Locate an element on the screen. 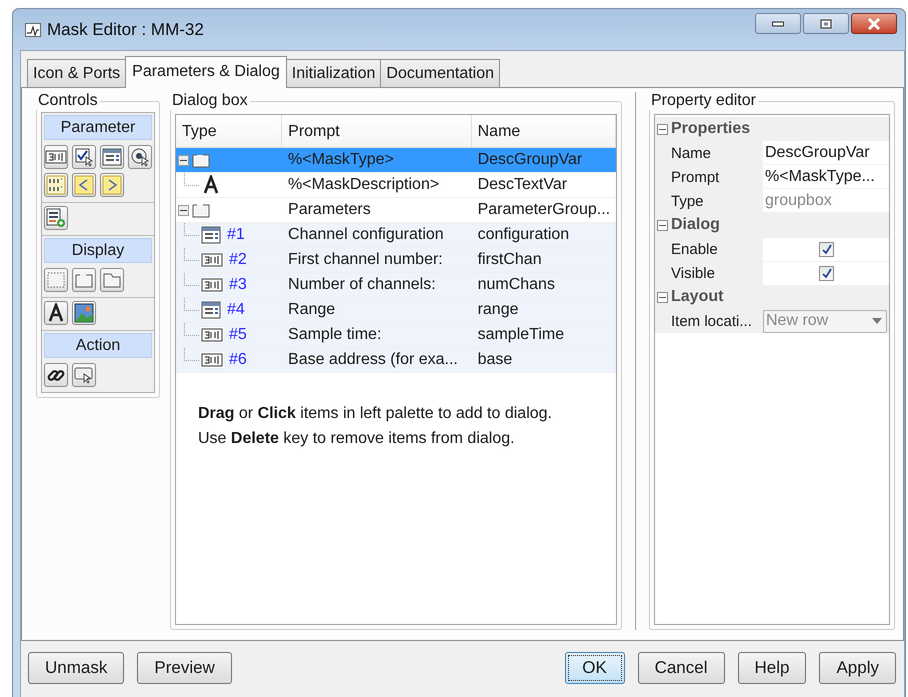 The height and width of the screenshot is (697, 908). name-cell-text: sampleTime is located at coordinates (521, 335).